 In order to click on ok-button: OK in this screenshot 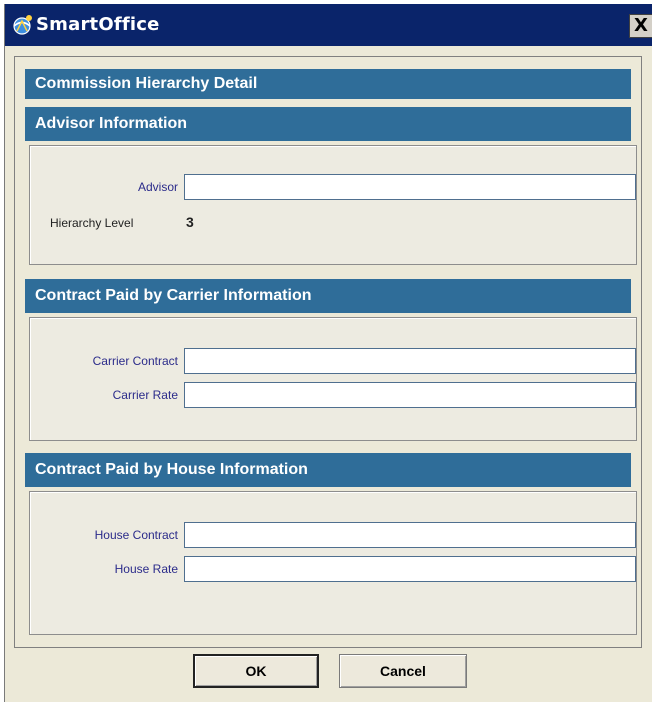, I will do `click(256, 671)`.